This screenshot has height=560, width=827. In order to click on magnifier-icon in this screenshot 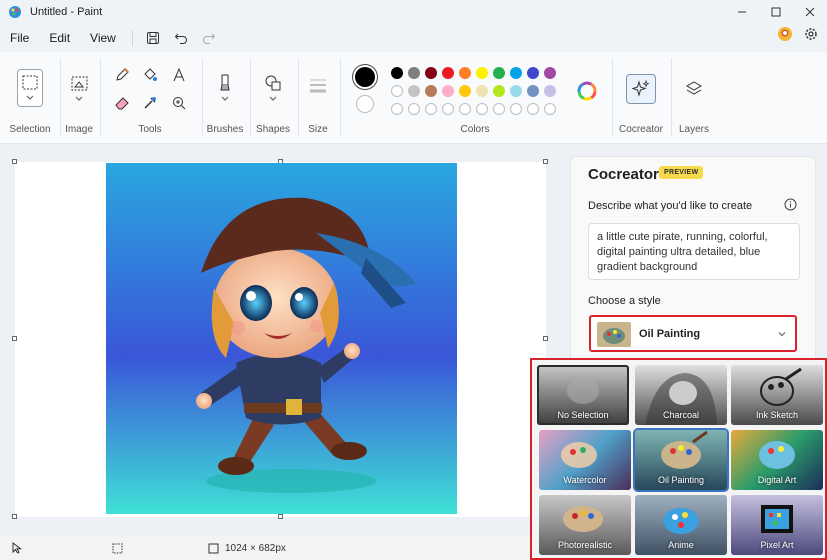, I will do `click(179, 103)`.